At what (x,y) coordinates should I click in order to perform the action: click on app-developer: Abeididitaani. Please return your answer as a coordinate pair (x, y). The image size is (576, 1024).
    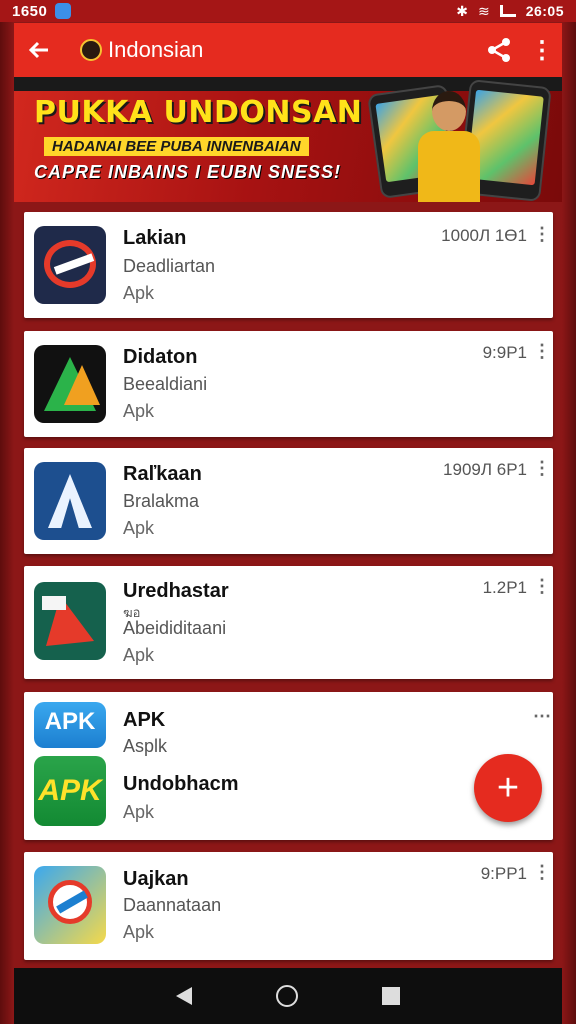
    Looking at the image, I should click on (175, 628).